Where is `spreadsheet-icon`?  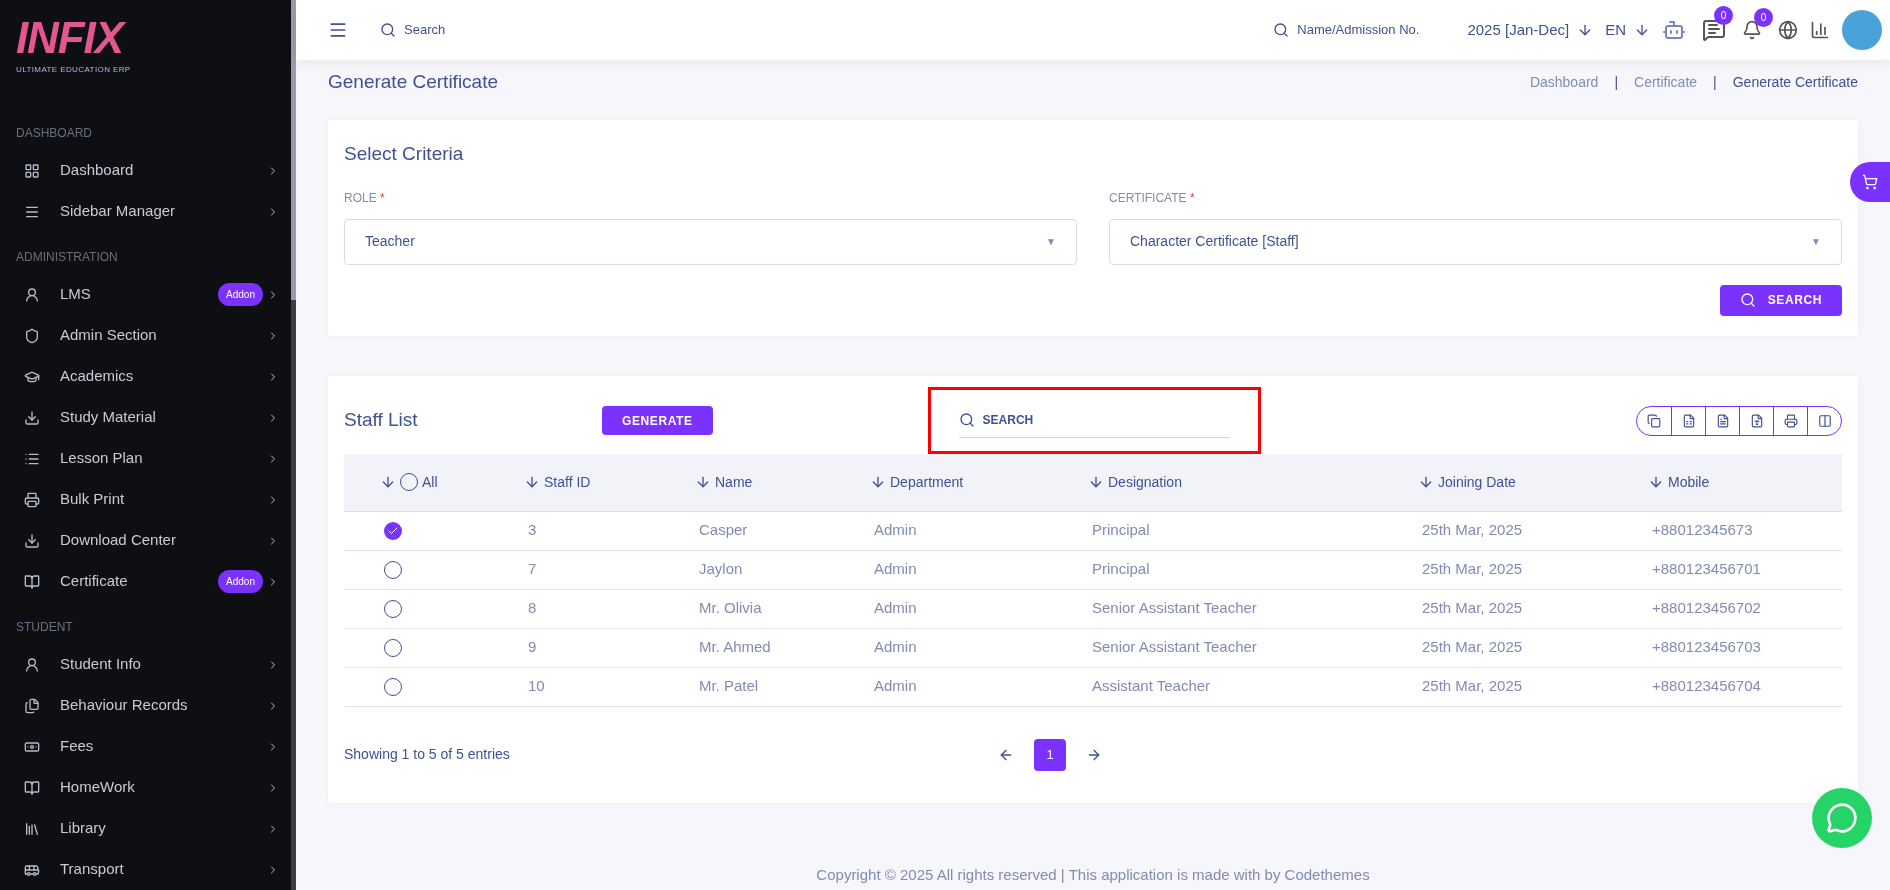 spreadsheet-icon is located at coordinates (1688, 420).